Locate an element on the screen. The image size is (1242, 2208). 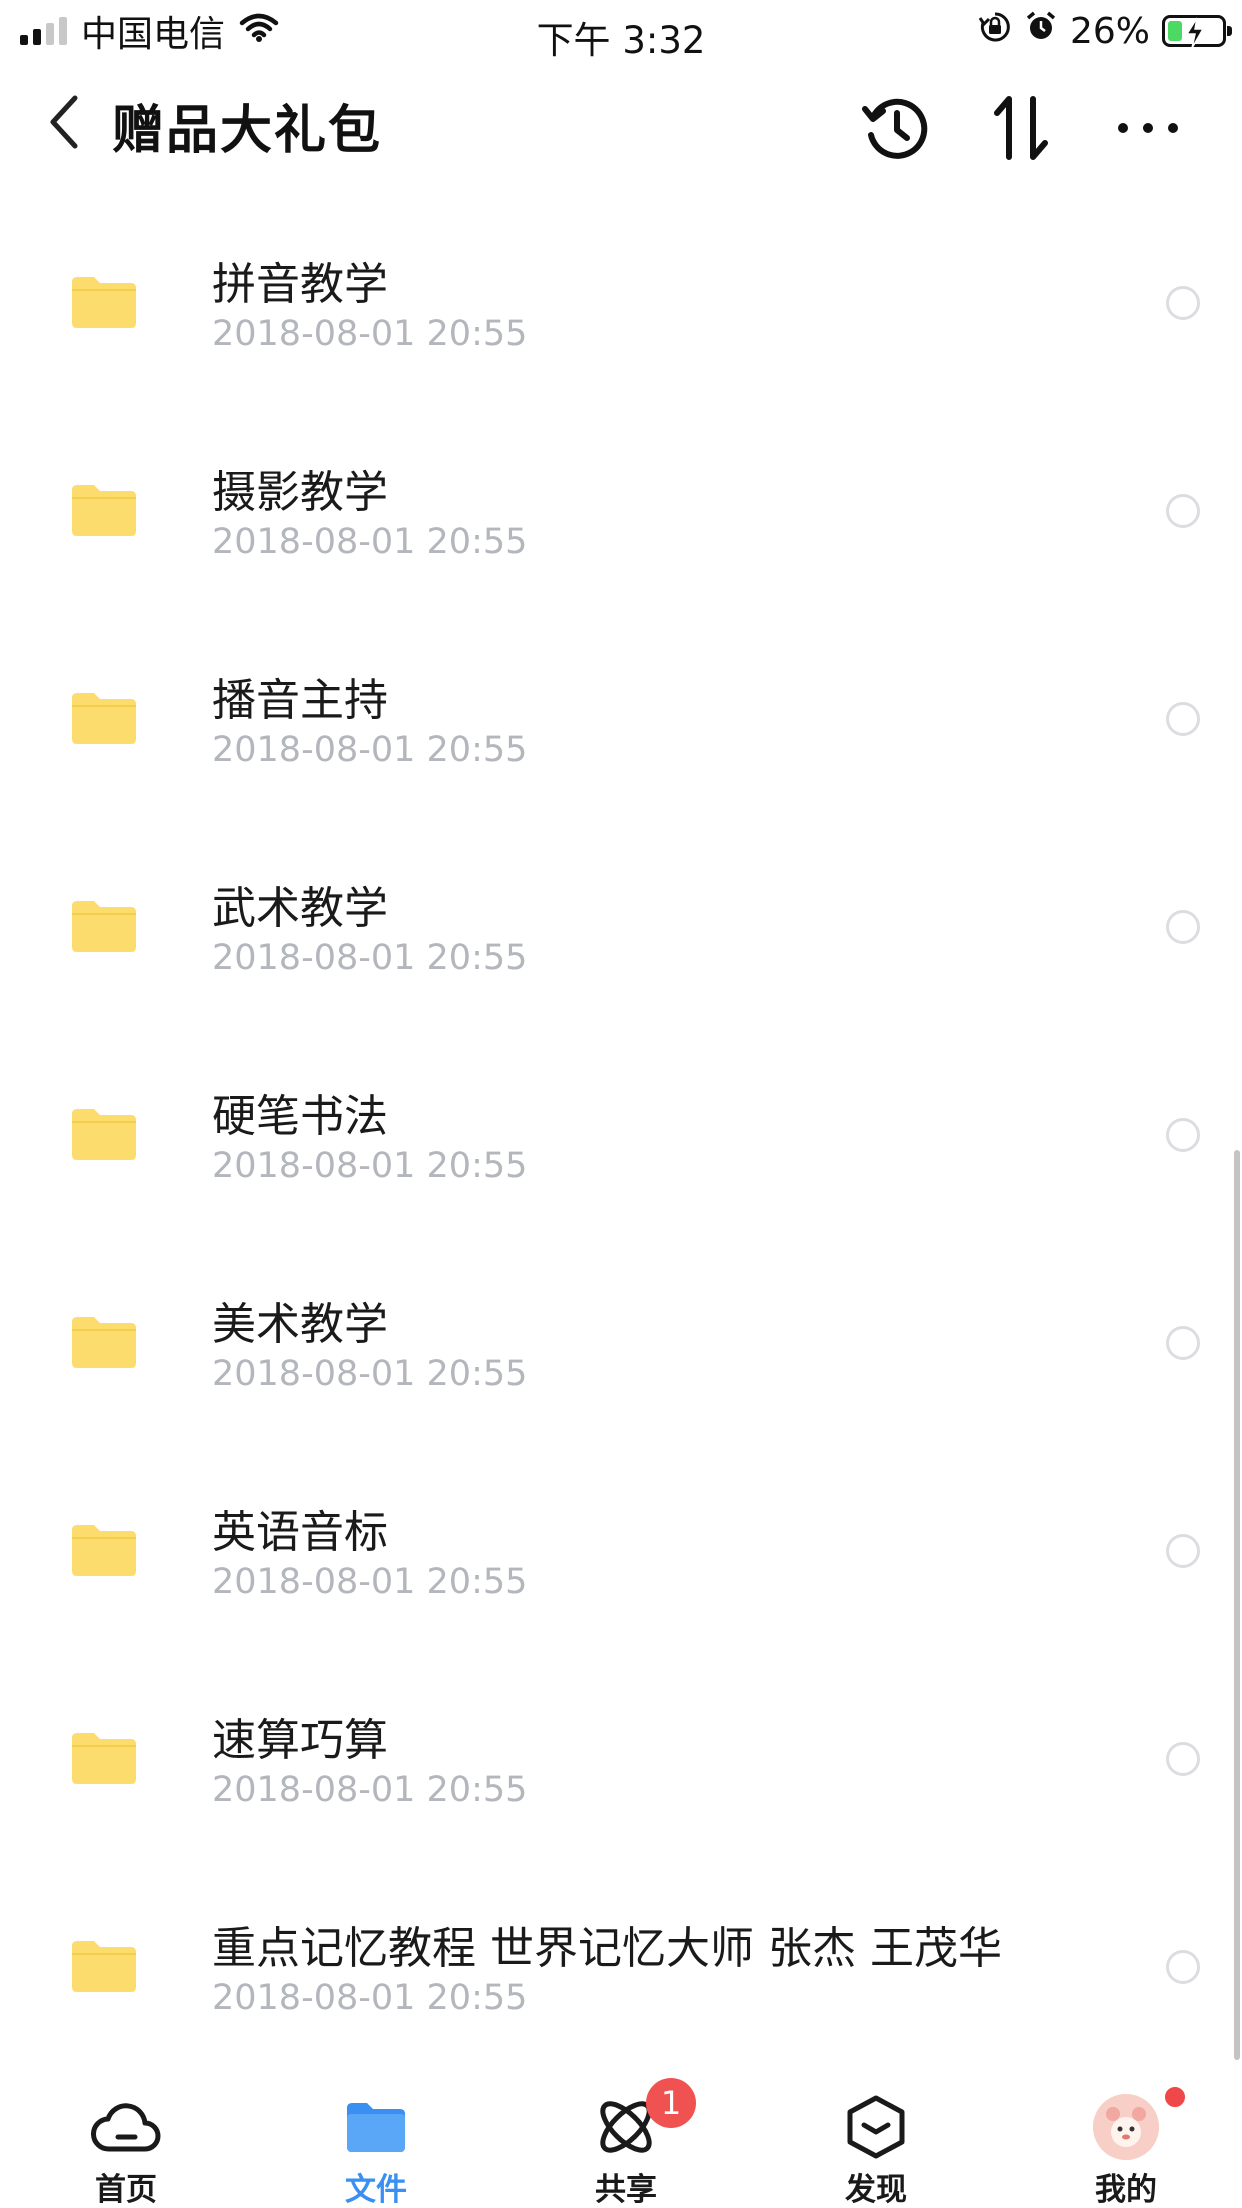
back-button is located at coordinates (64, 122).